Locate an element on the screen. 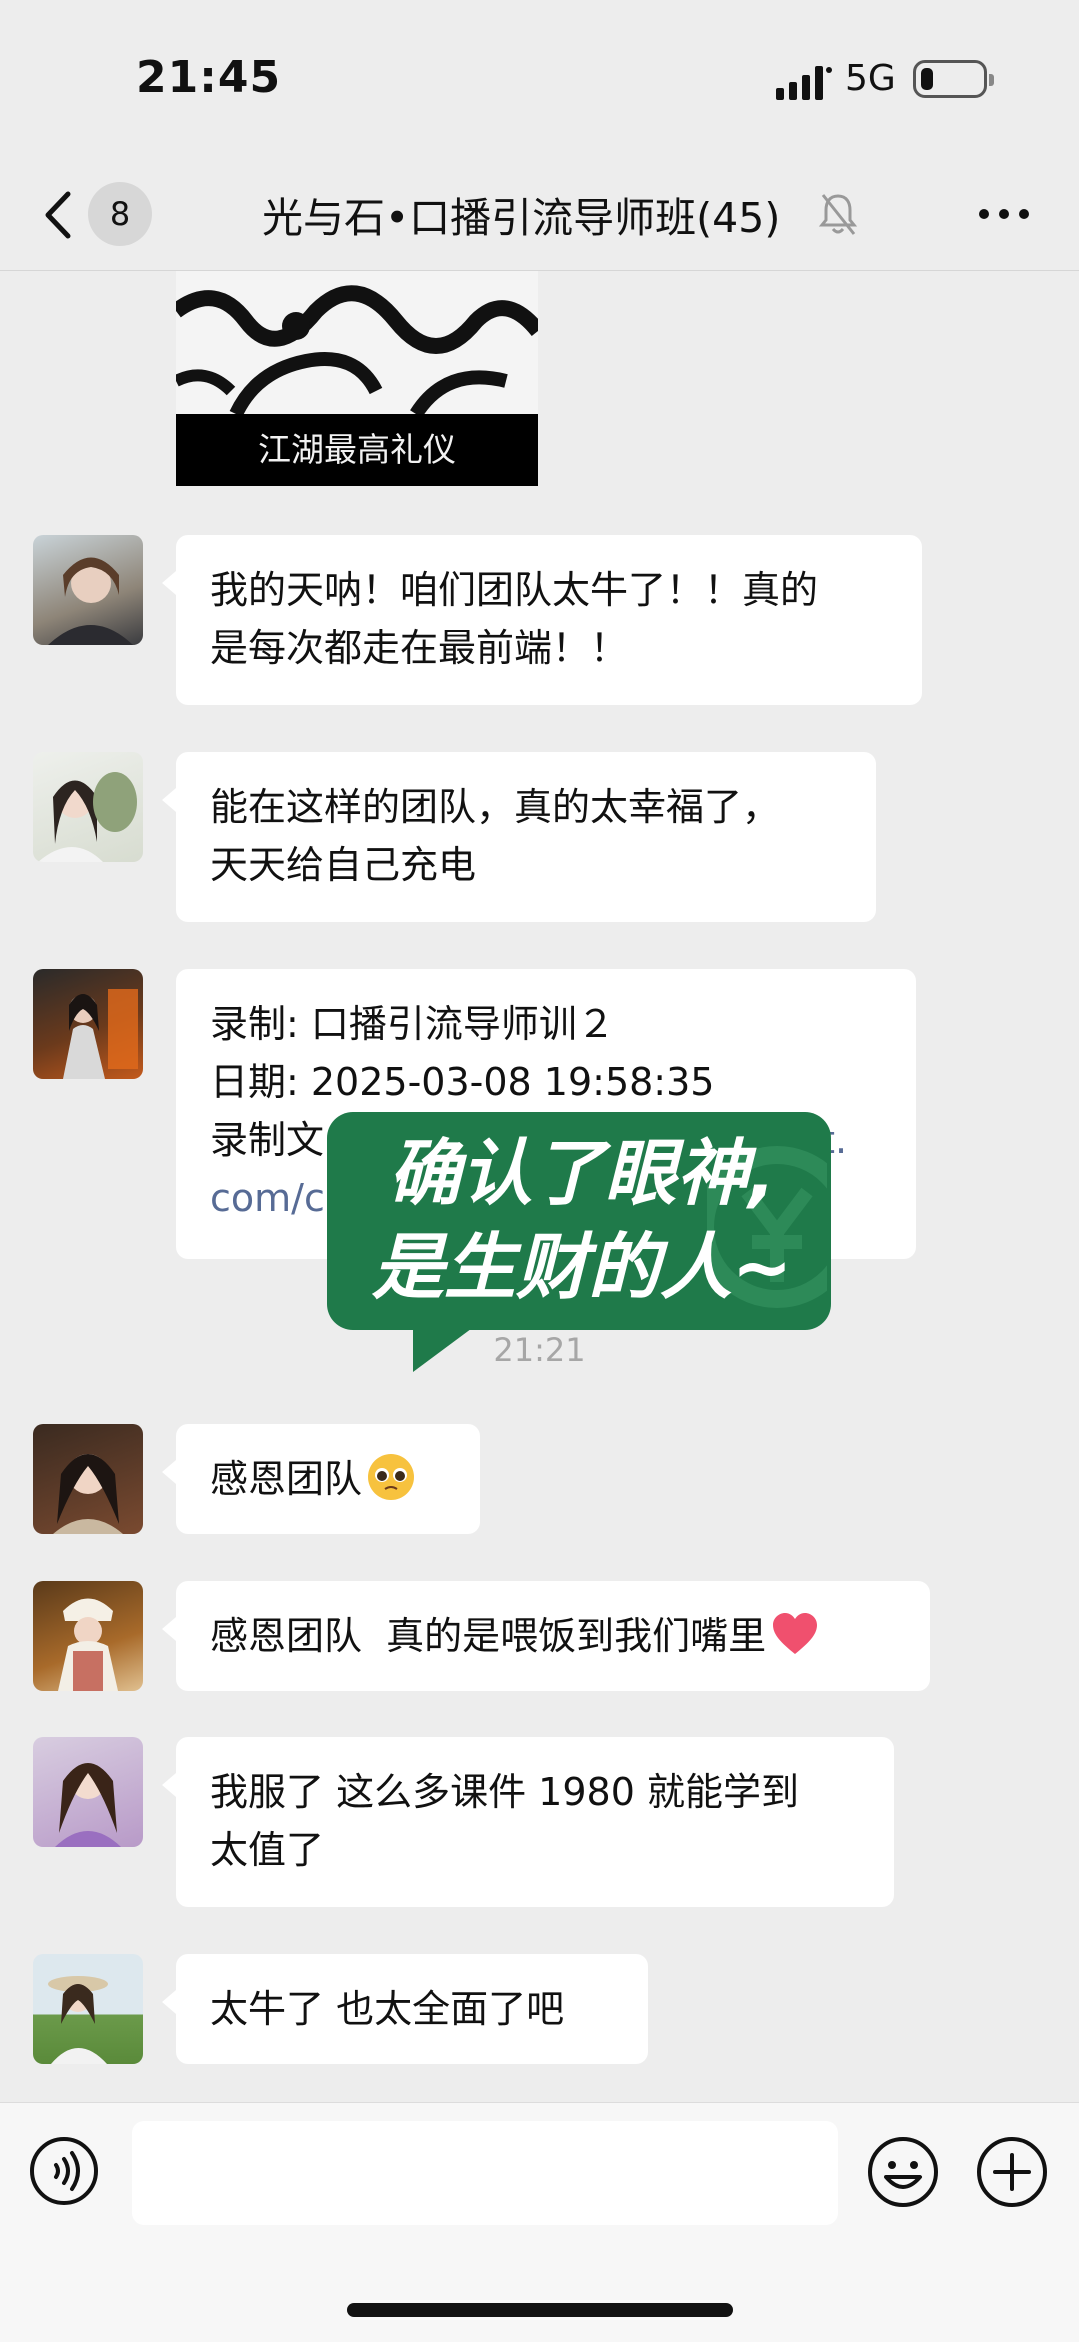 This screenshot has height=2342, width=1079. message-bubble: 感恩团队 真的是喂饭到我们嘴里 is located at coordinates (546, 1636).